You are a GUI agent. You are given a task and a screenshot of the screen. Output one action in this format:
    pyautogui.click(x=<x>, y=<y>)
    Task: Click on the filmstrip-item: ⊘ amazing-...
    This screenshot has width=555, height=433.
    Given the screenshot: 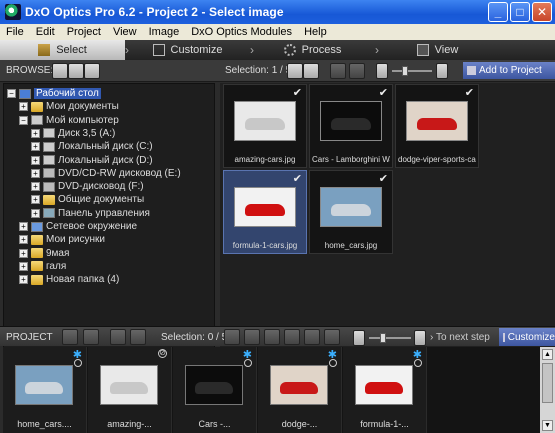 What is the action you would take?
    pyautogui.click(x=130, y=390)
    